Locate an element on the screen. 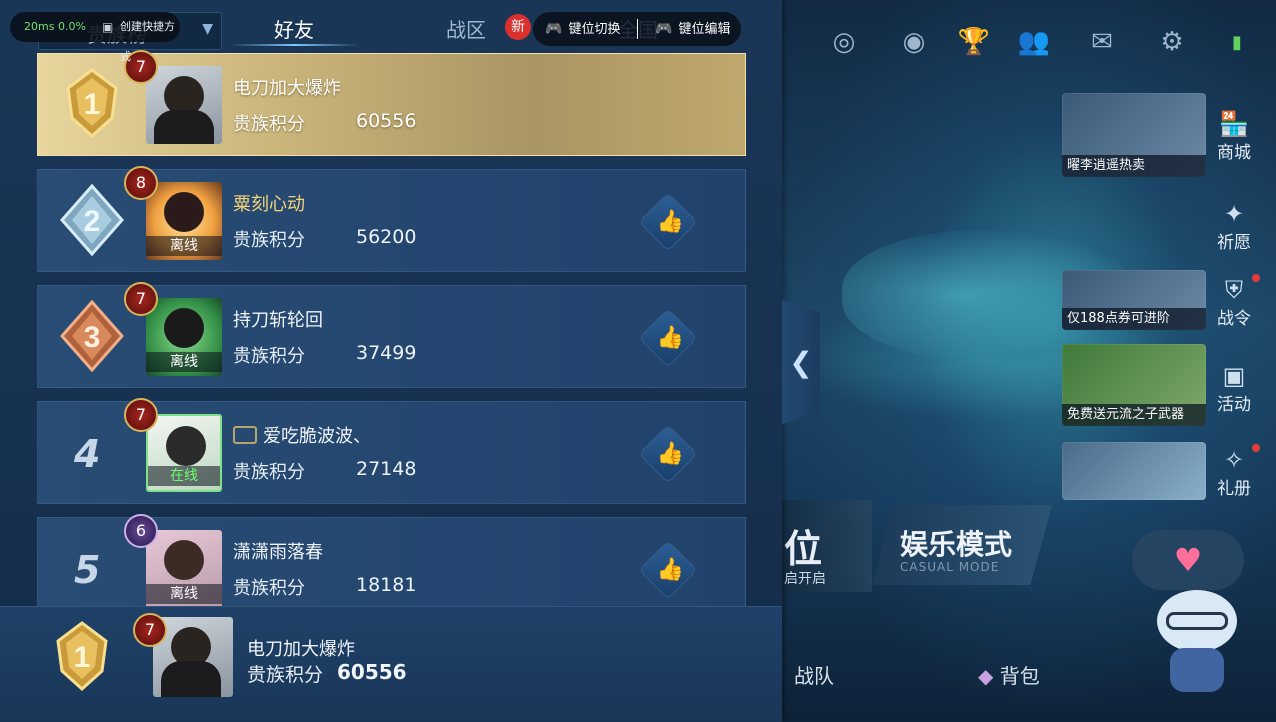 The width and height of the screenshot is (1276, 722). mascot-body is located at coordinates (1197, 670).